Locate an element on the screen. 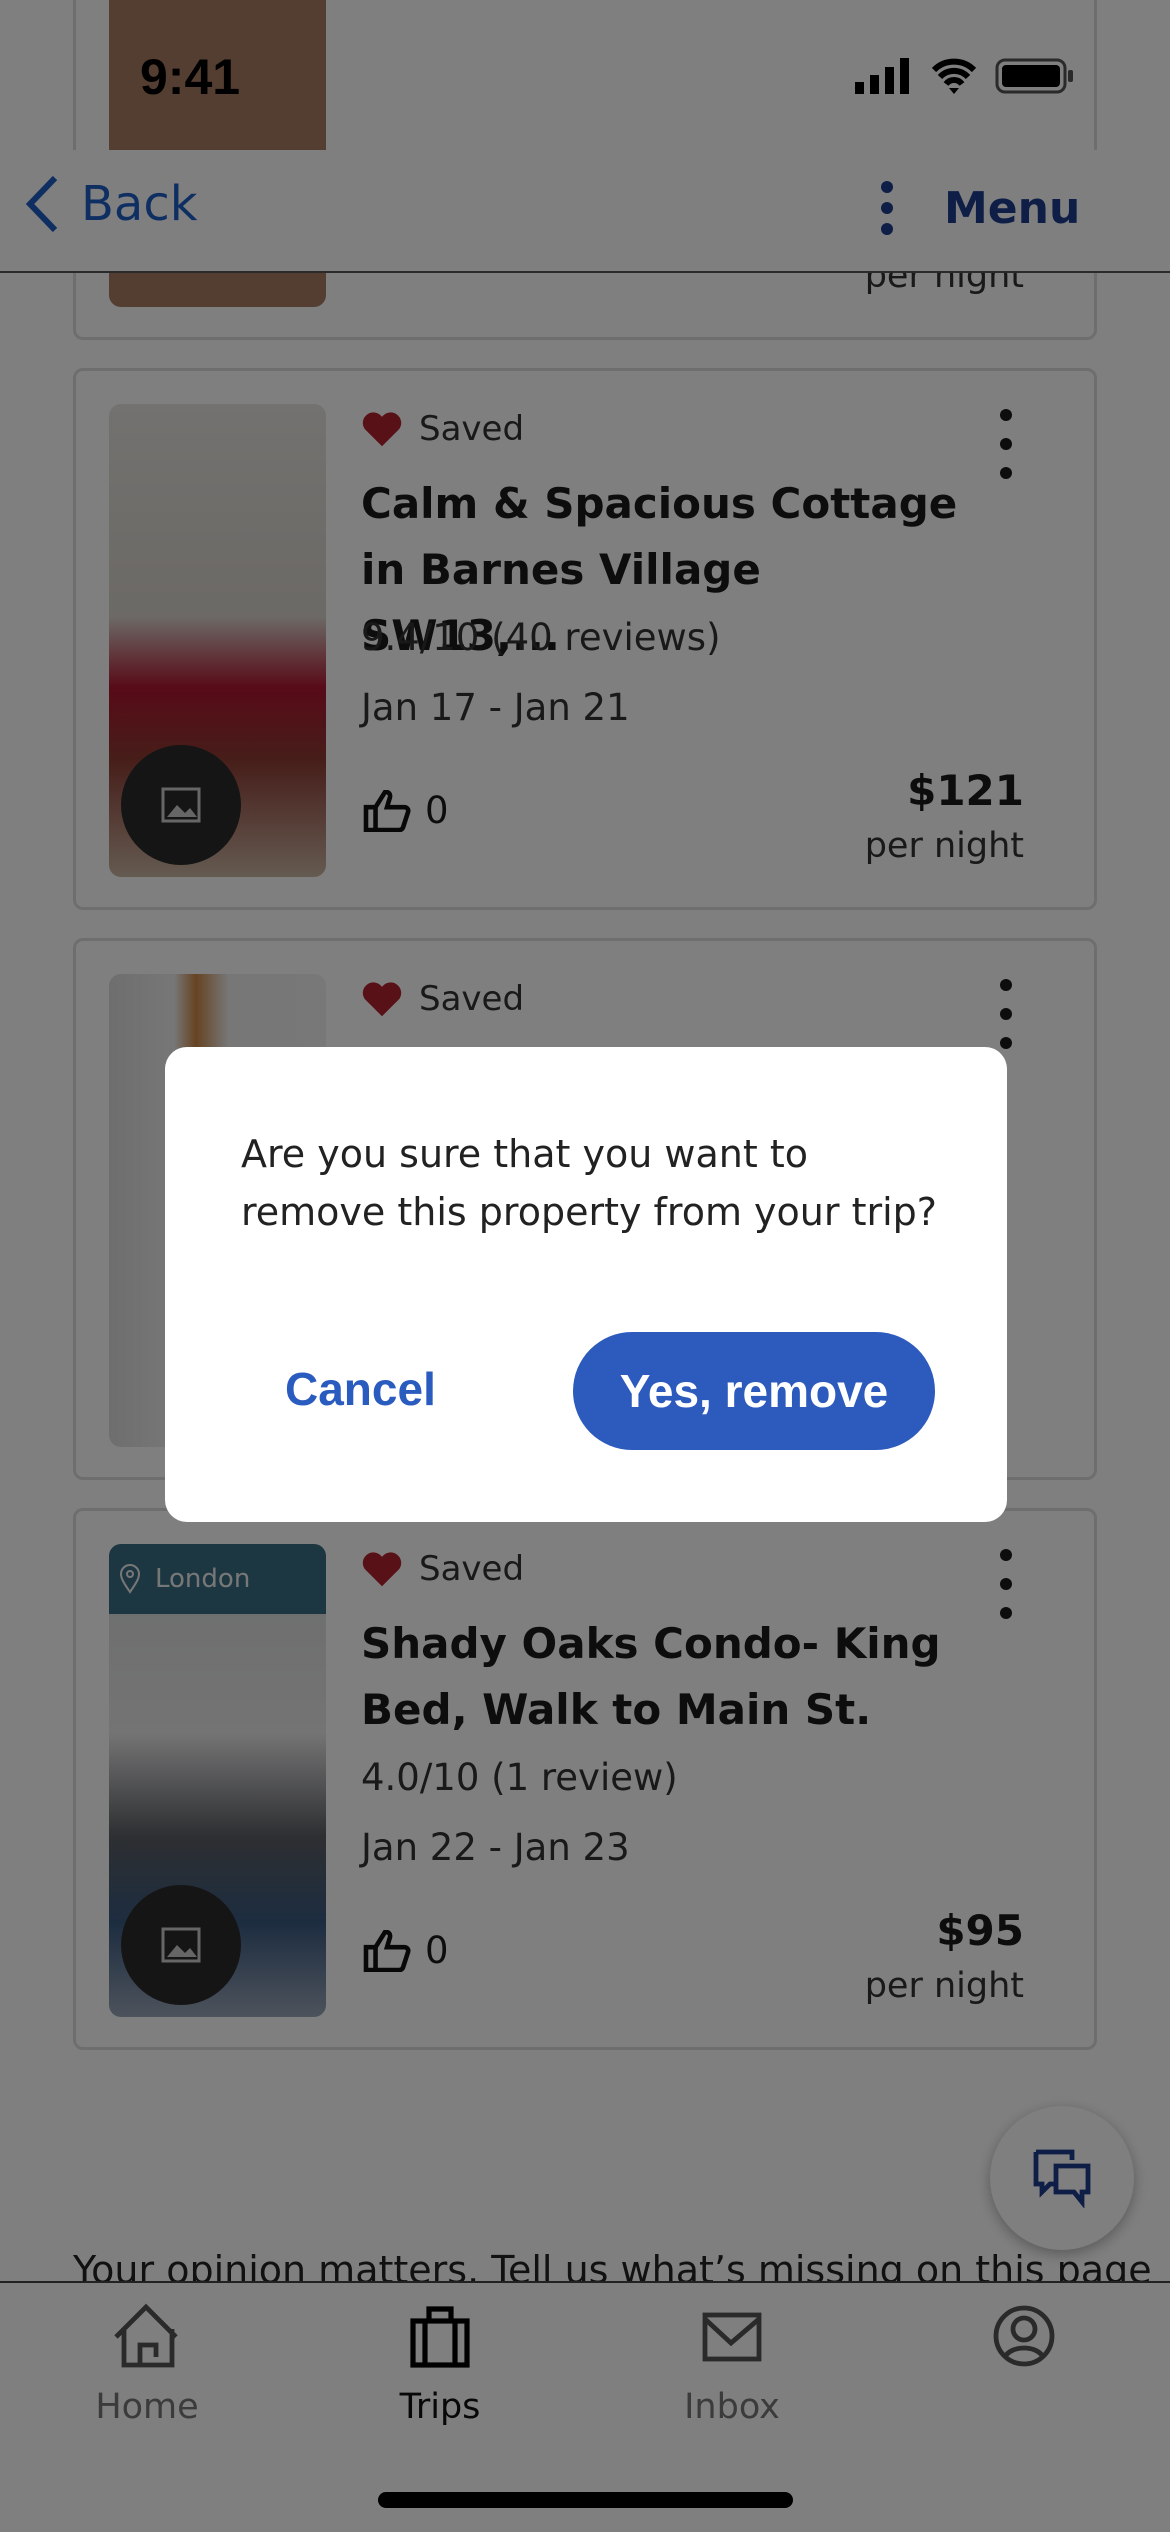 Image resolution: width=1170 pixels, height=2532 pixels. confirm-remove-button: Yes, remove is located at coordinates (754, 1391).